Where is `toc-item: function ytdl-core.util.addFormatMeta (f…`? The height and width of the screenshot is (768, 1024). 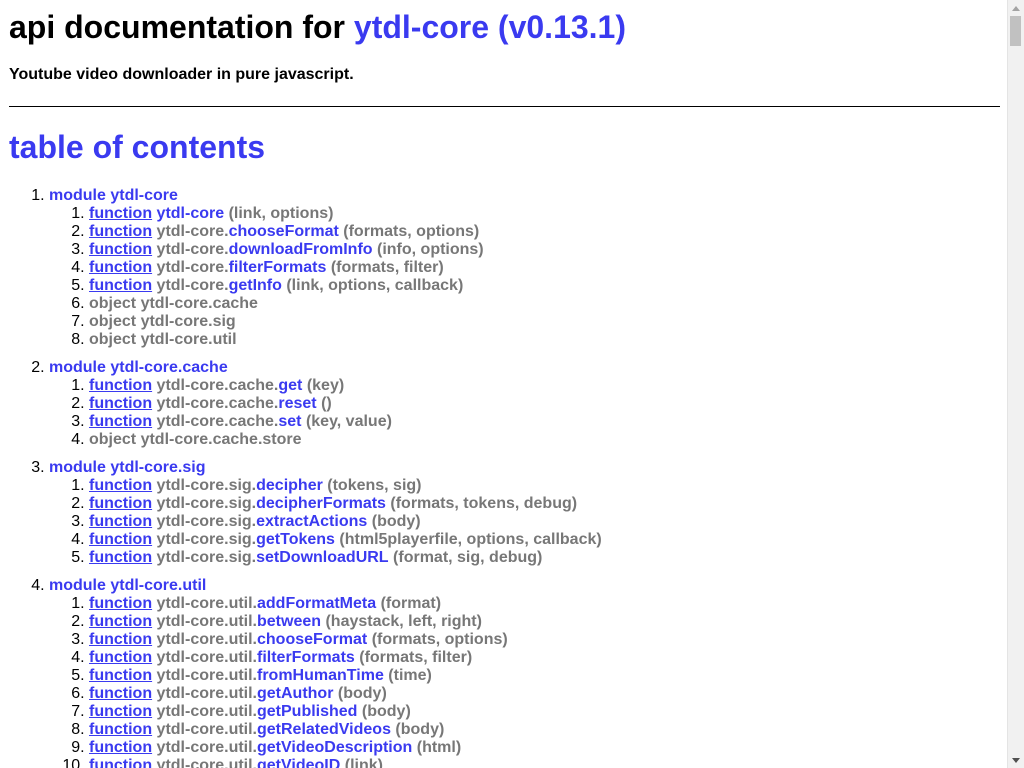 toc-item: function ytdl-core.util.addFormatMeta (f… is located at coordinates (345, 604).